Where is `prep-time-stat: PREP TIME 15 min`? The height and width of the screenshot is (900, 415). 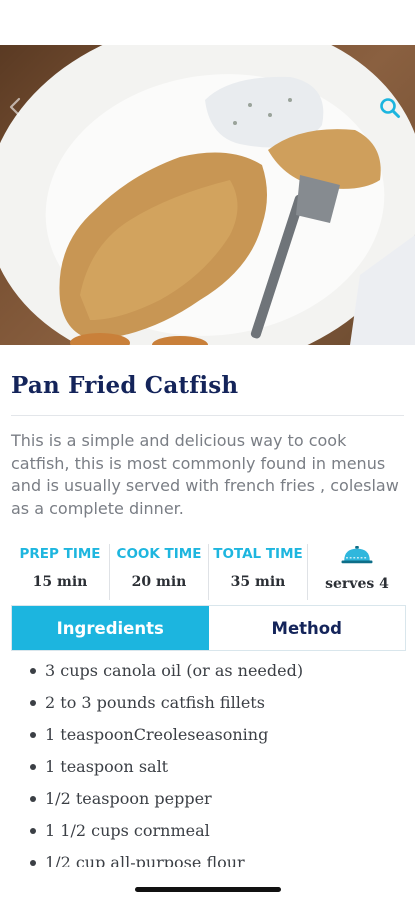
prep-time-stat: PREP TIME 15 min is located at coordinates (60, 572).